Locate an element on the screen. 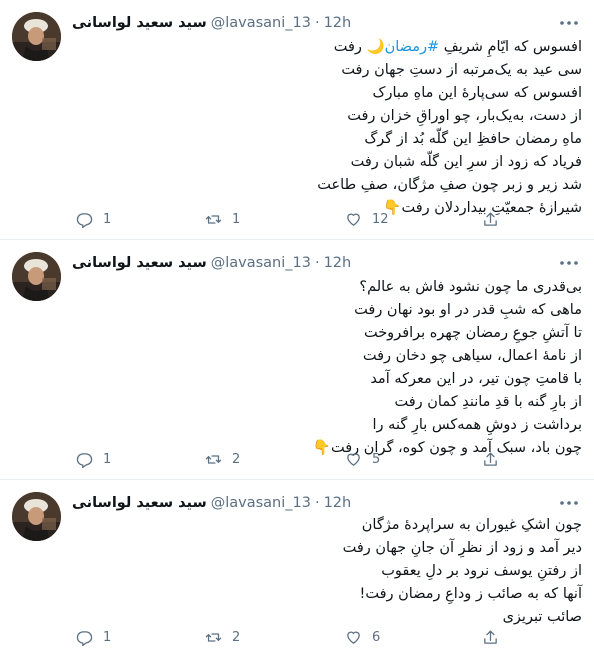 This screenshot has width=594, height=656. retweet-button: 1 is located at coordinates (222, 219).